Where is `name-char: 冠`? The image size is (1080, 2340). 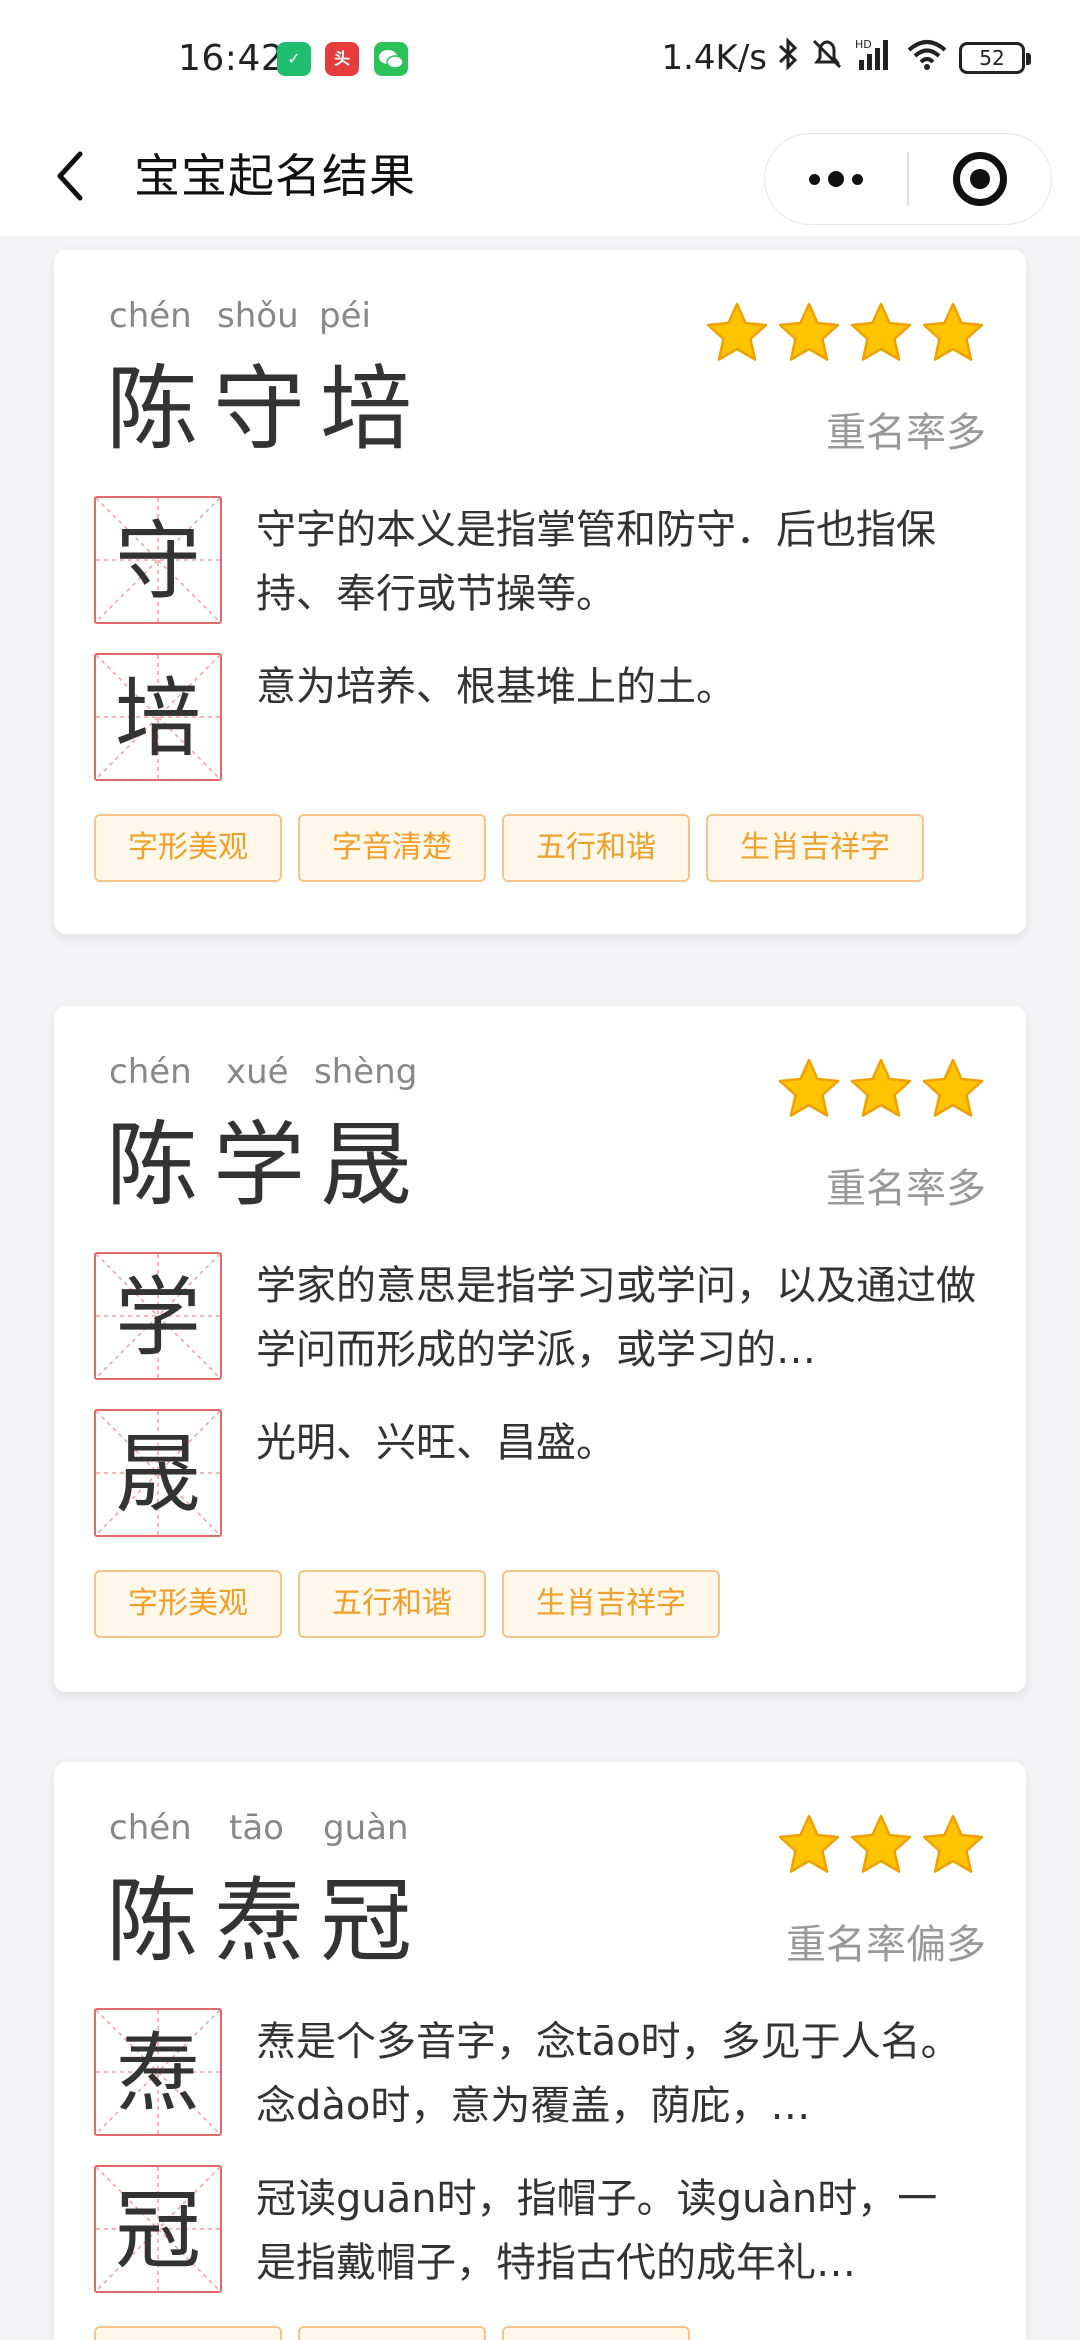 name-char: 冠 is located at coordinates (366, 1921).